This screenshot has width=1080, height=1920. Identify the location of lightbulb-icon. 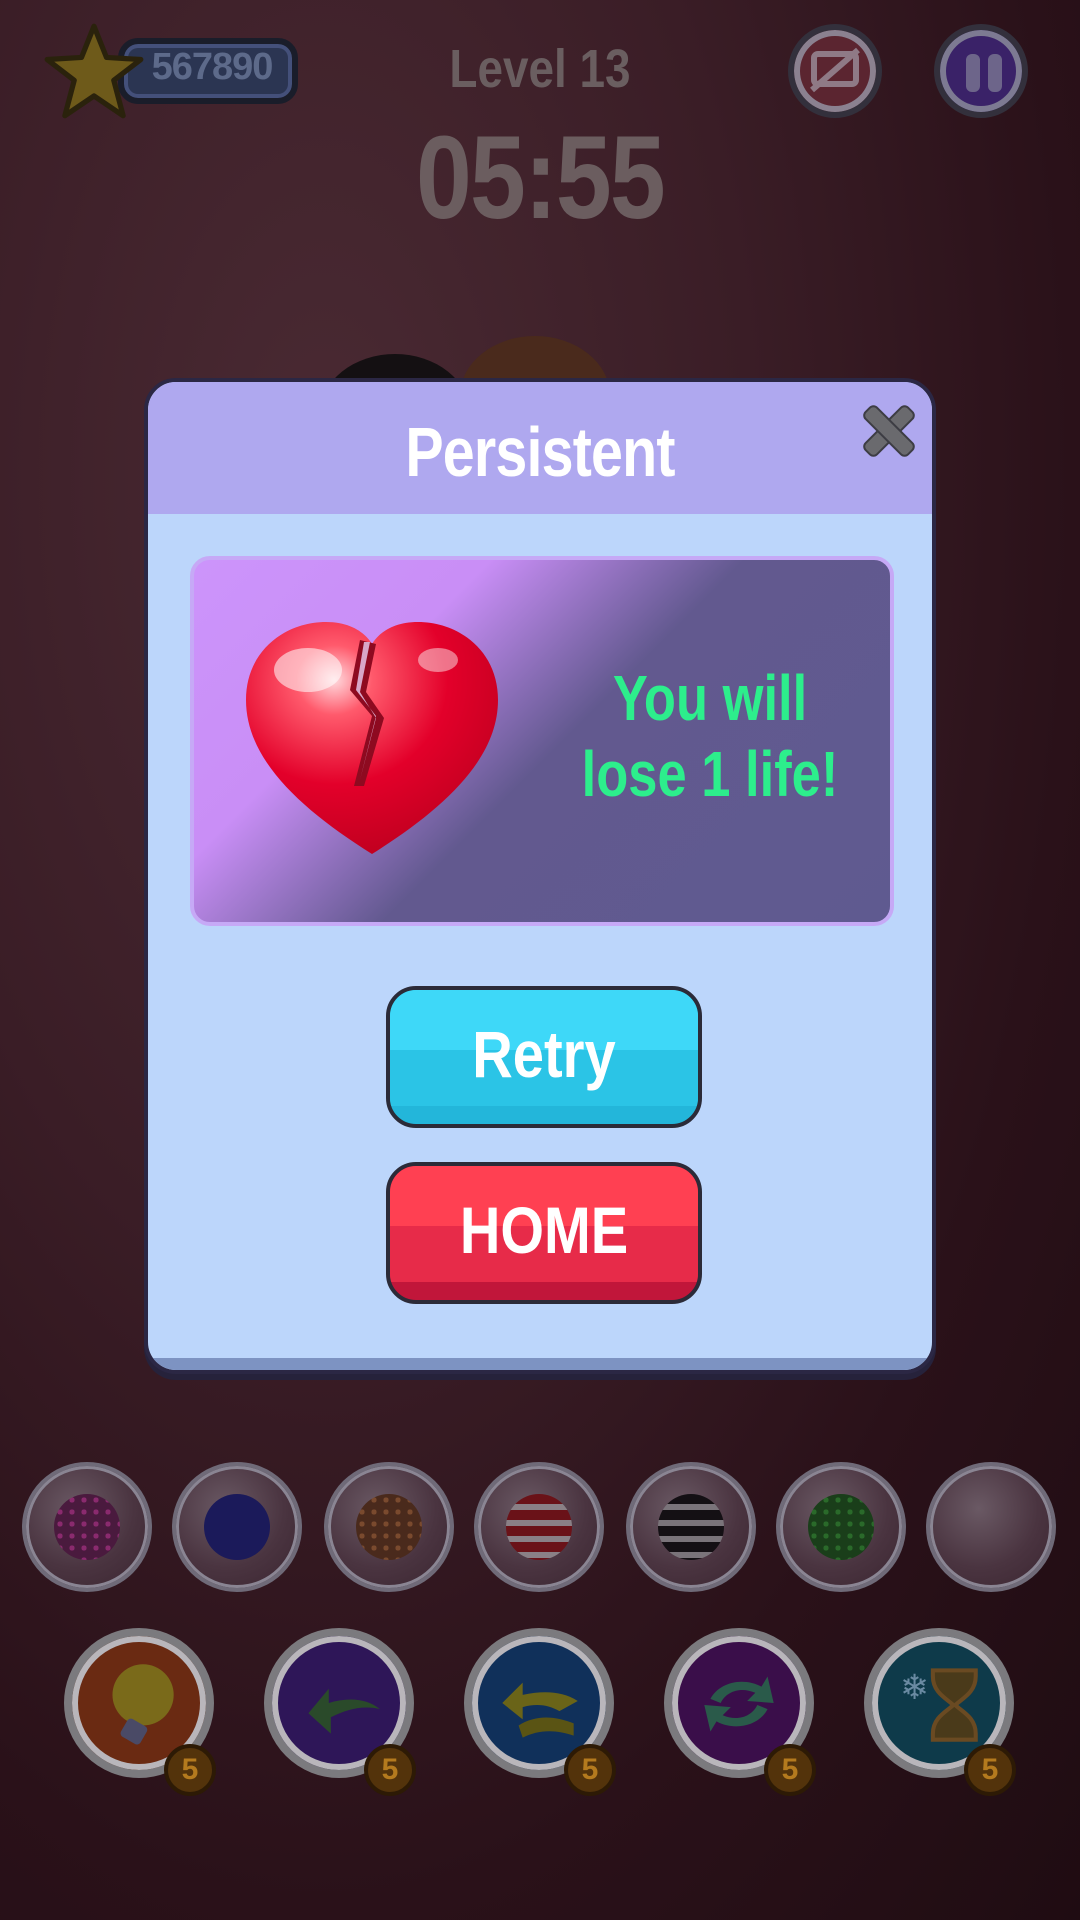
(143, 1704).